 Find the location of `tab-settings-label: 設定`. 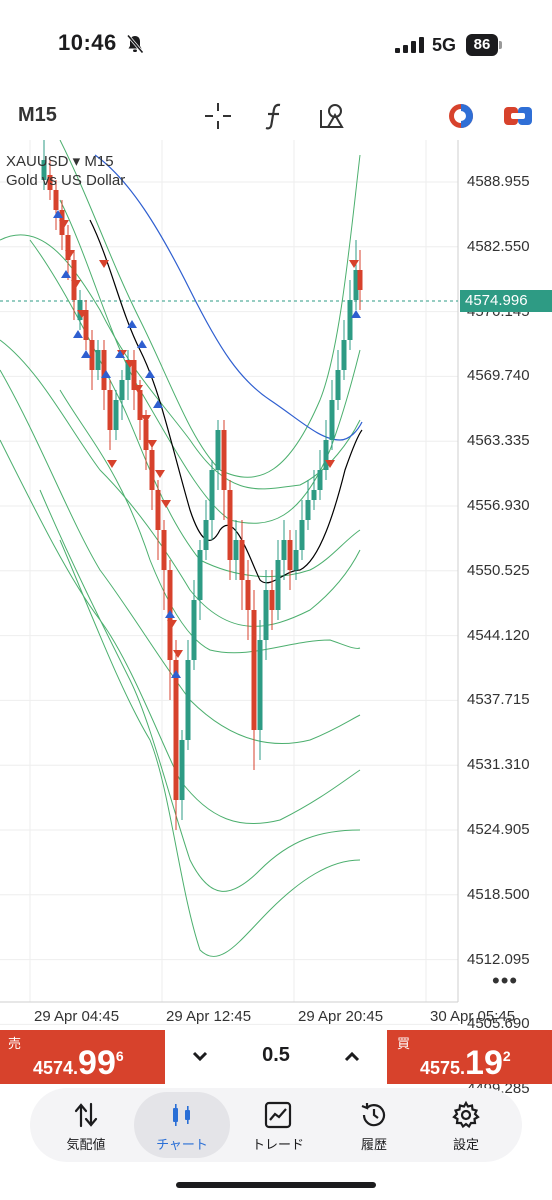

tab-settings-label: 設定 is located at coordinates (465, 1144).